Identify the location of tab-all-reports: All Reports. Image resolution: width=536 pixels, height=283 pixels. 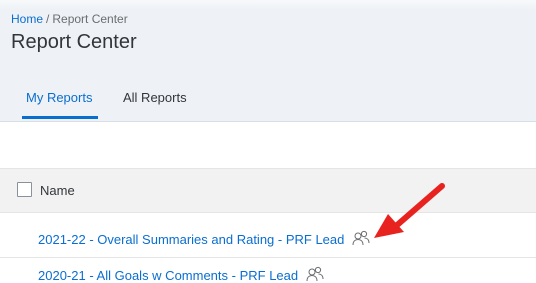
(155, 97).